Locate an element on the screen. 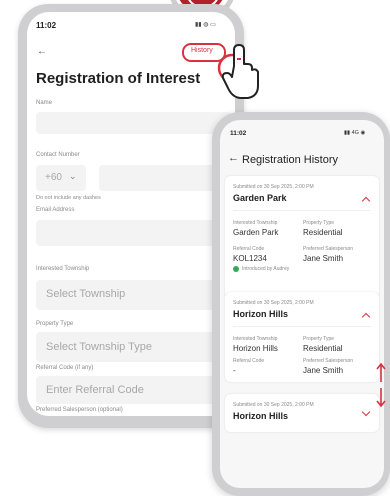 The height and width of the screenshot is (496, 390). contact-hint: Do not include any dashes is located at coordinates (68, 198).